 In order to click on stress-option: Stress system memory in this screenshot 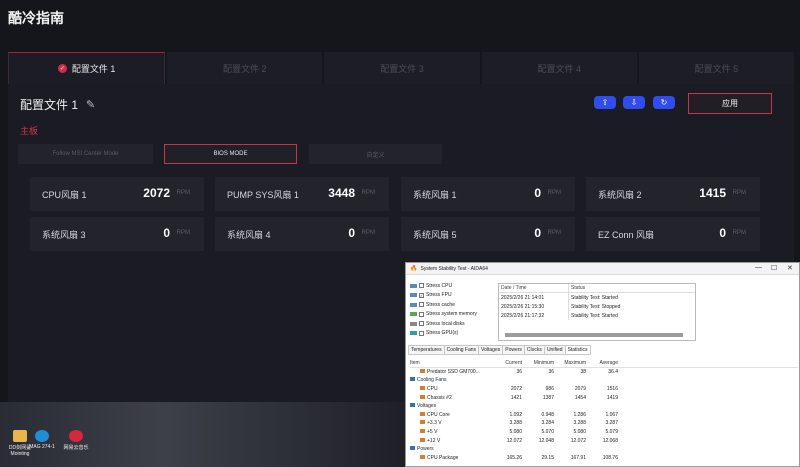, I will do `click(453, 315)`.